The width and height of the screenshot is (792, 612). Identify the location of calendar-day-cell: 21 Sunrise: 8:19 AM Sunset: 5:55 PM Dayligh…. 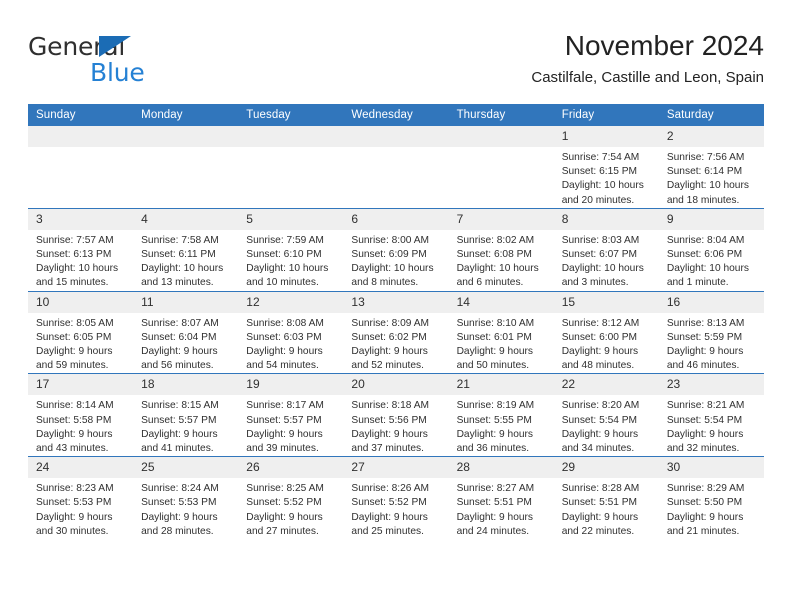
(501, 415).